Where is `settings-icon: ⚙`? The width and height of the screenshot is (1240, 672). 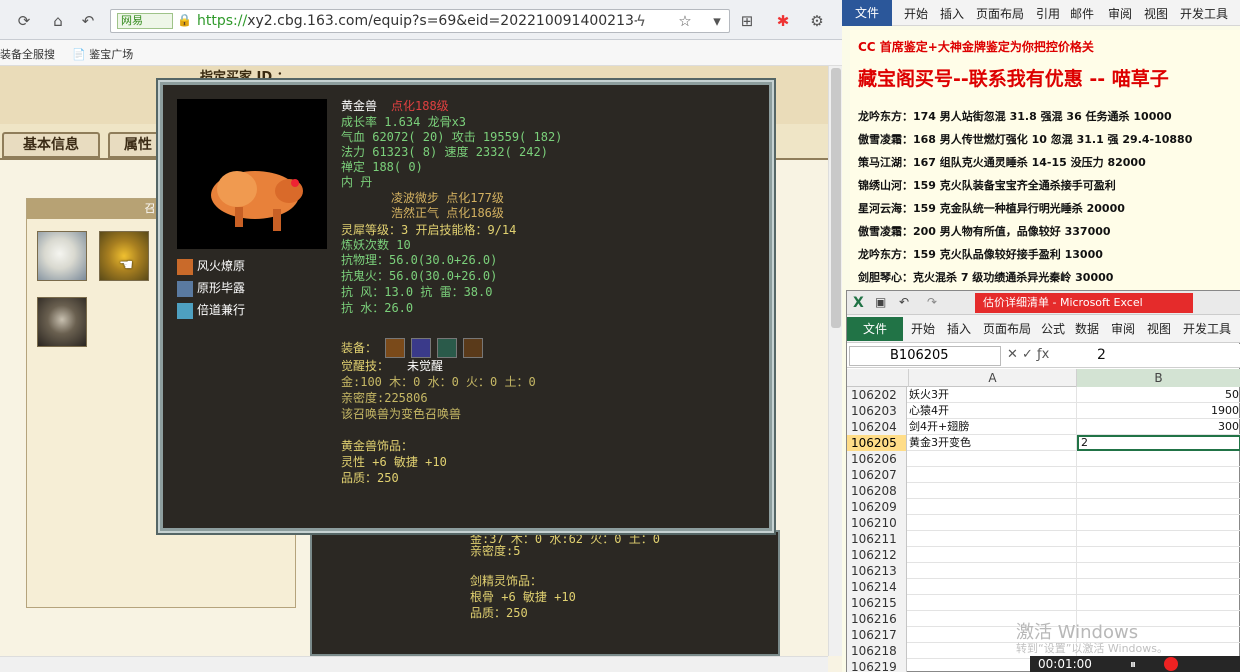 settings-icon: ⚙ is located at coordinates (817, 21).